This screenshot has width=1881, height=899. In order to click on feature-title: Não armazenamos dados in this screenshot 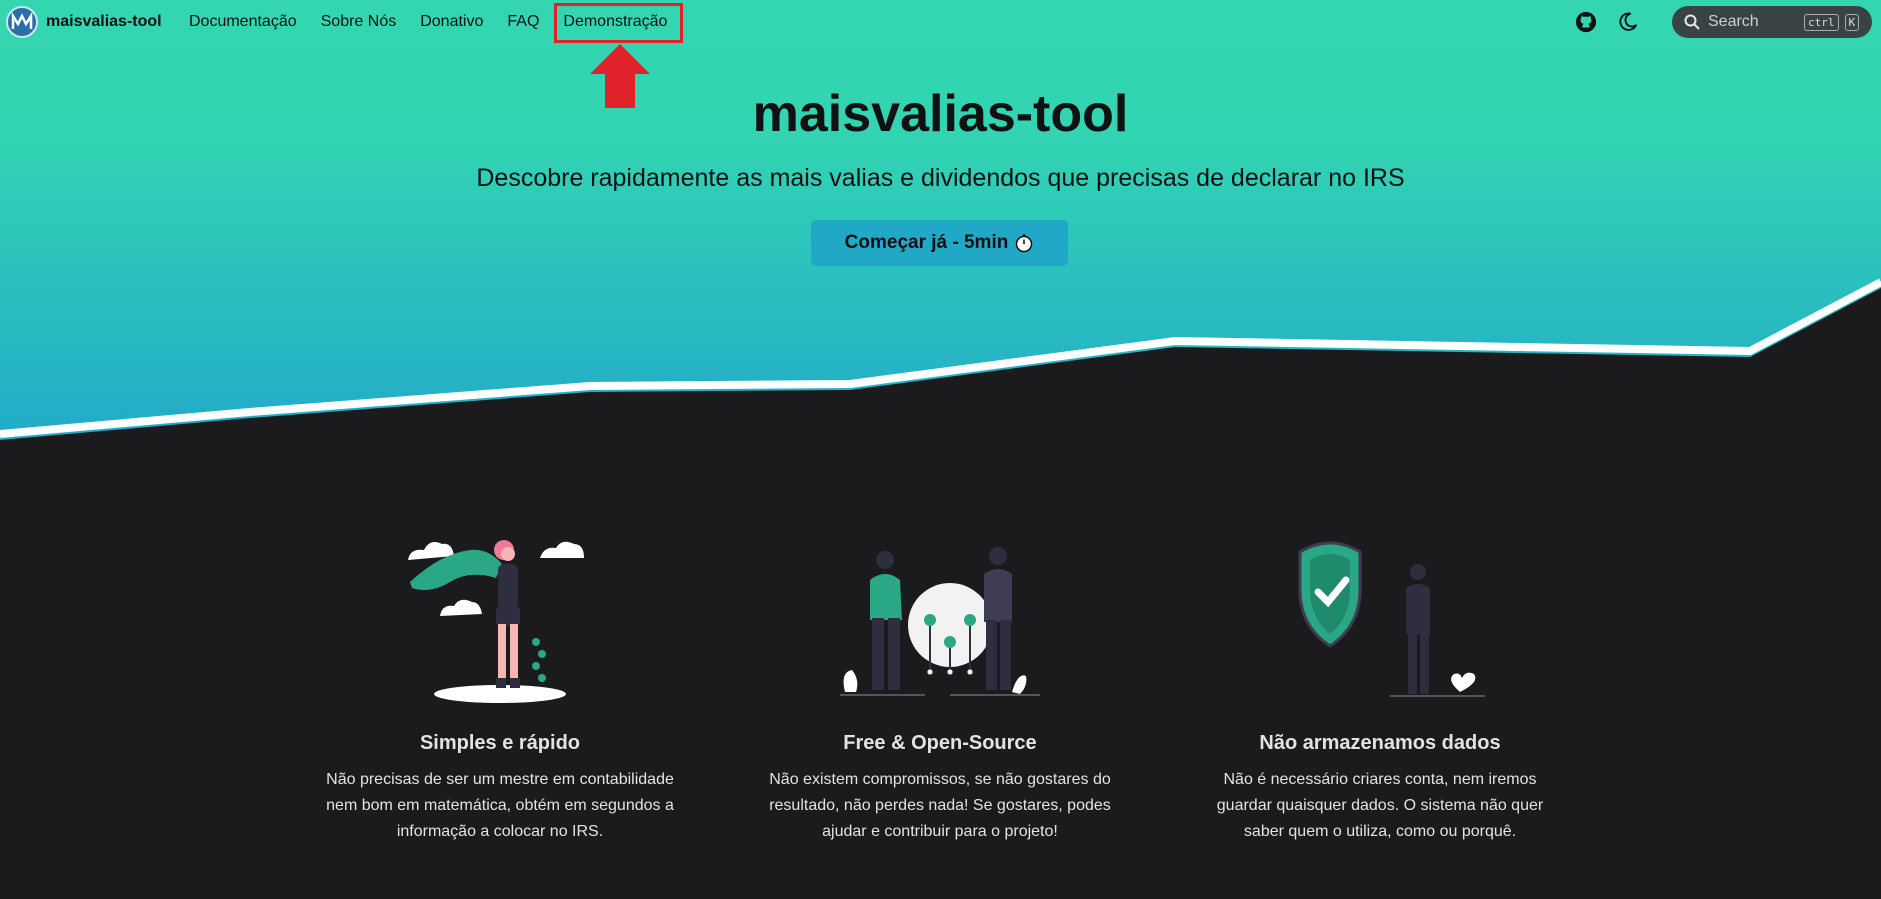, I will do `click(1380, 743)`.